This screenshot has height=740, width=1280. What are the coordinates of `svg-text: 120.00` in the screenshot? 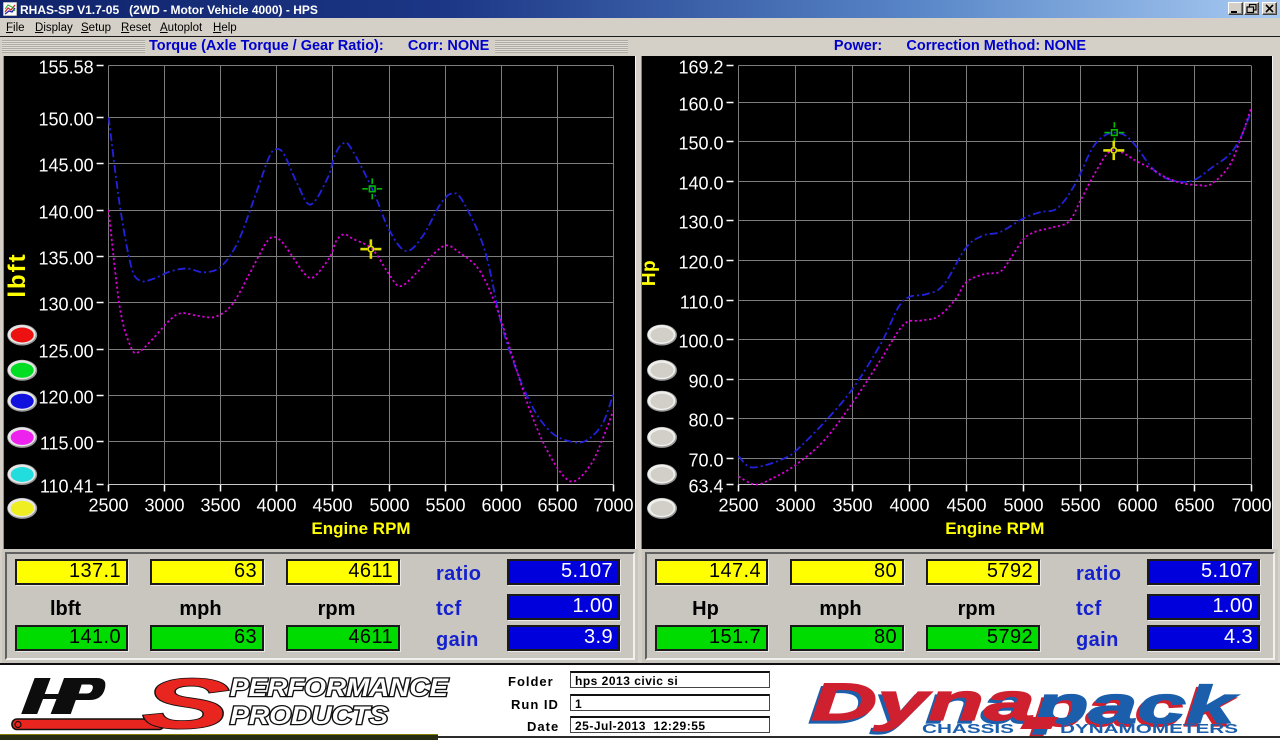 It's located at (66, 398).